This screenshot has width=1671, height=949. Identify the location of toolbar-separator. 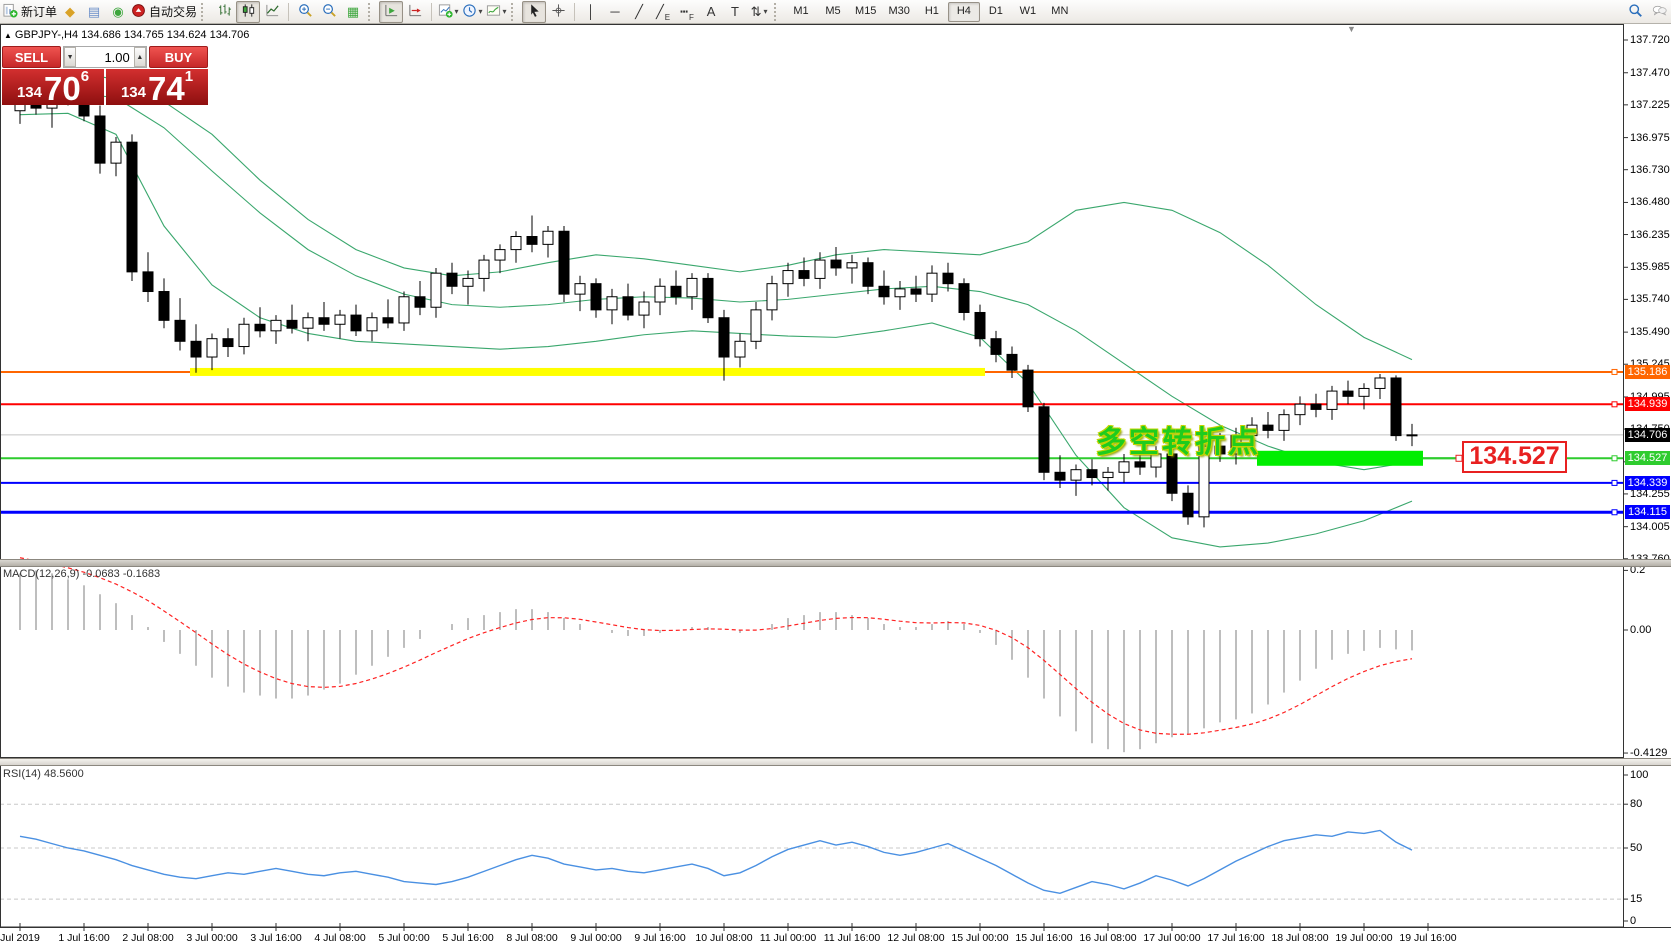
(289, 11).